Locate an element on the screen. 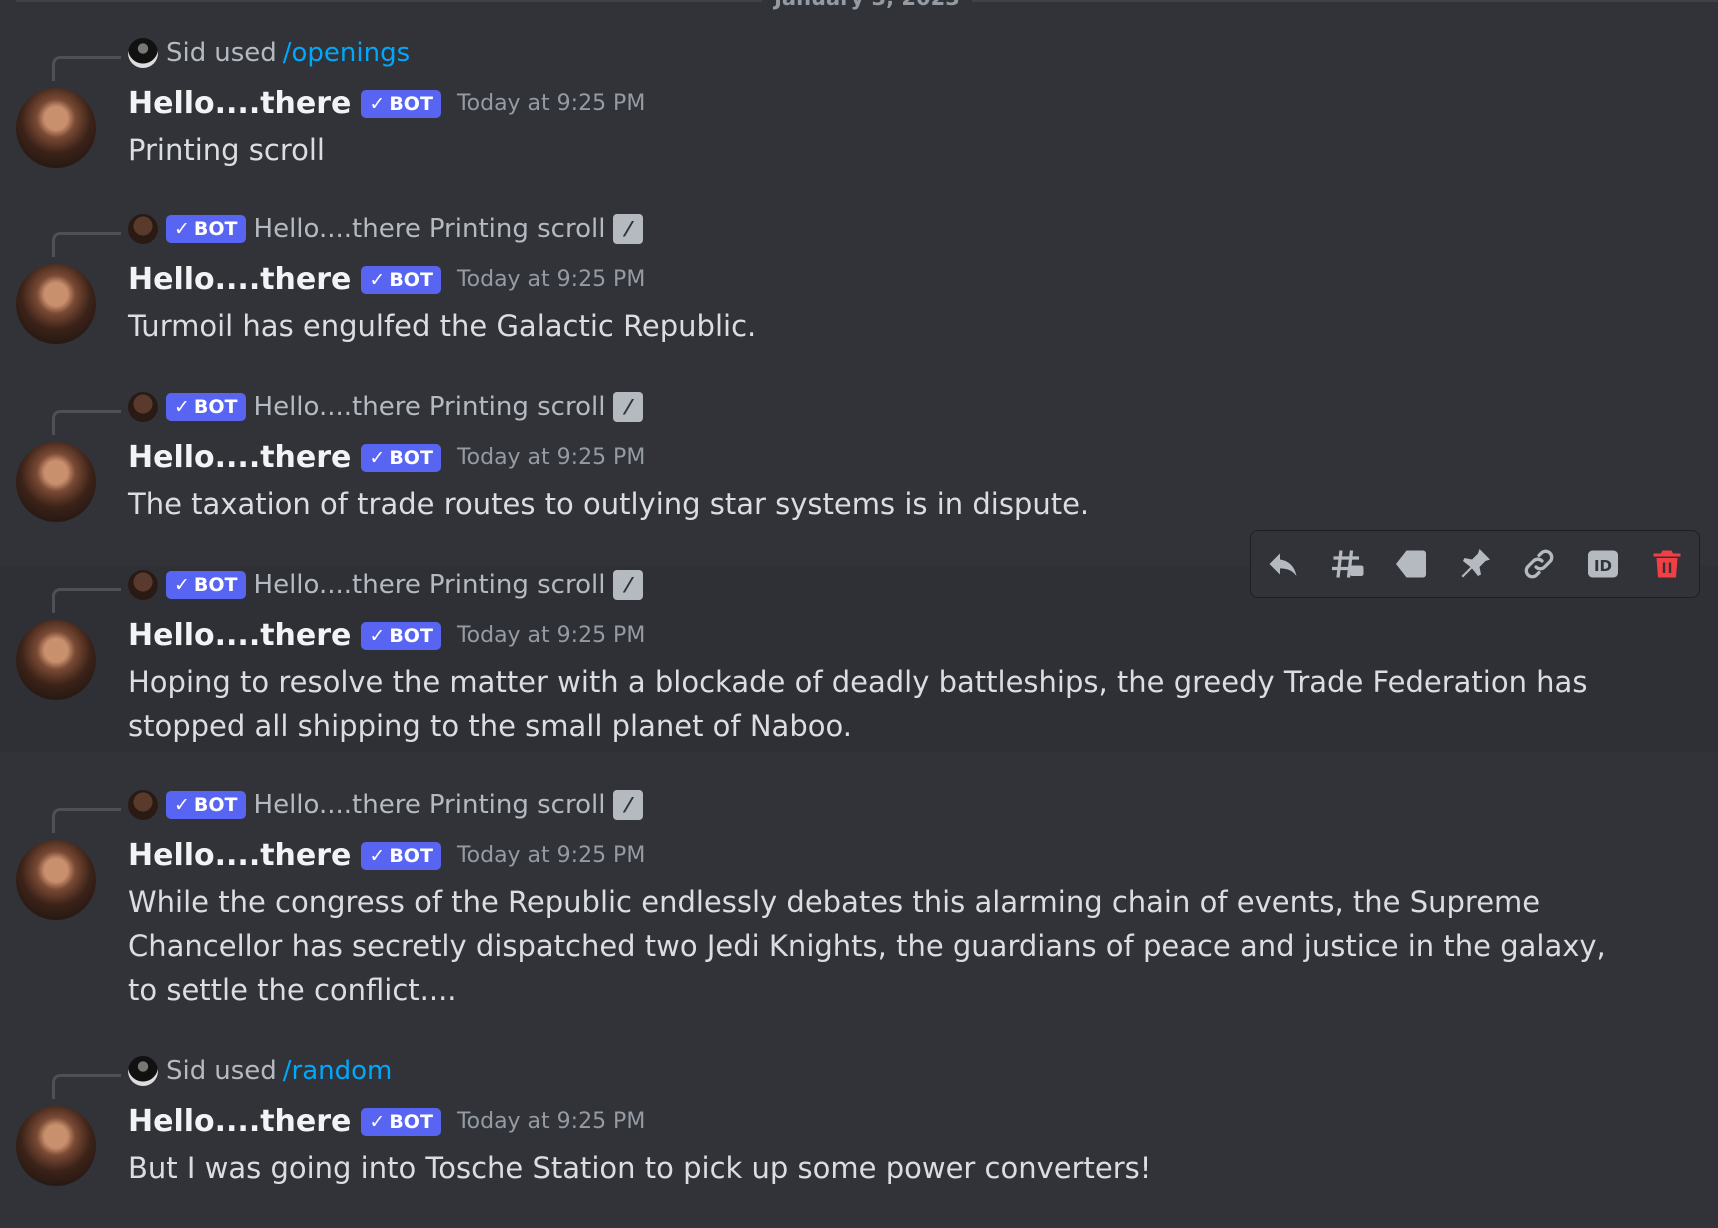  reply-icon is located at coordinates (1283, 564).